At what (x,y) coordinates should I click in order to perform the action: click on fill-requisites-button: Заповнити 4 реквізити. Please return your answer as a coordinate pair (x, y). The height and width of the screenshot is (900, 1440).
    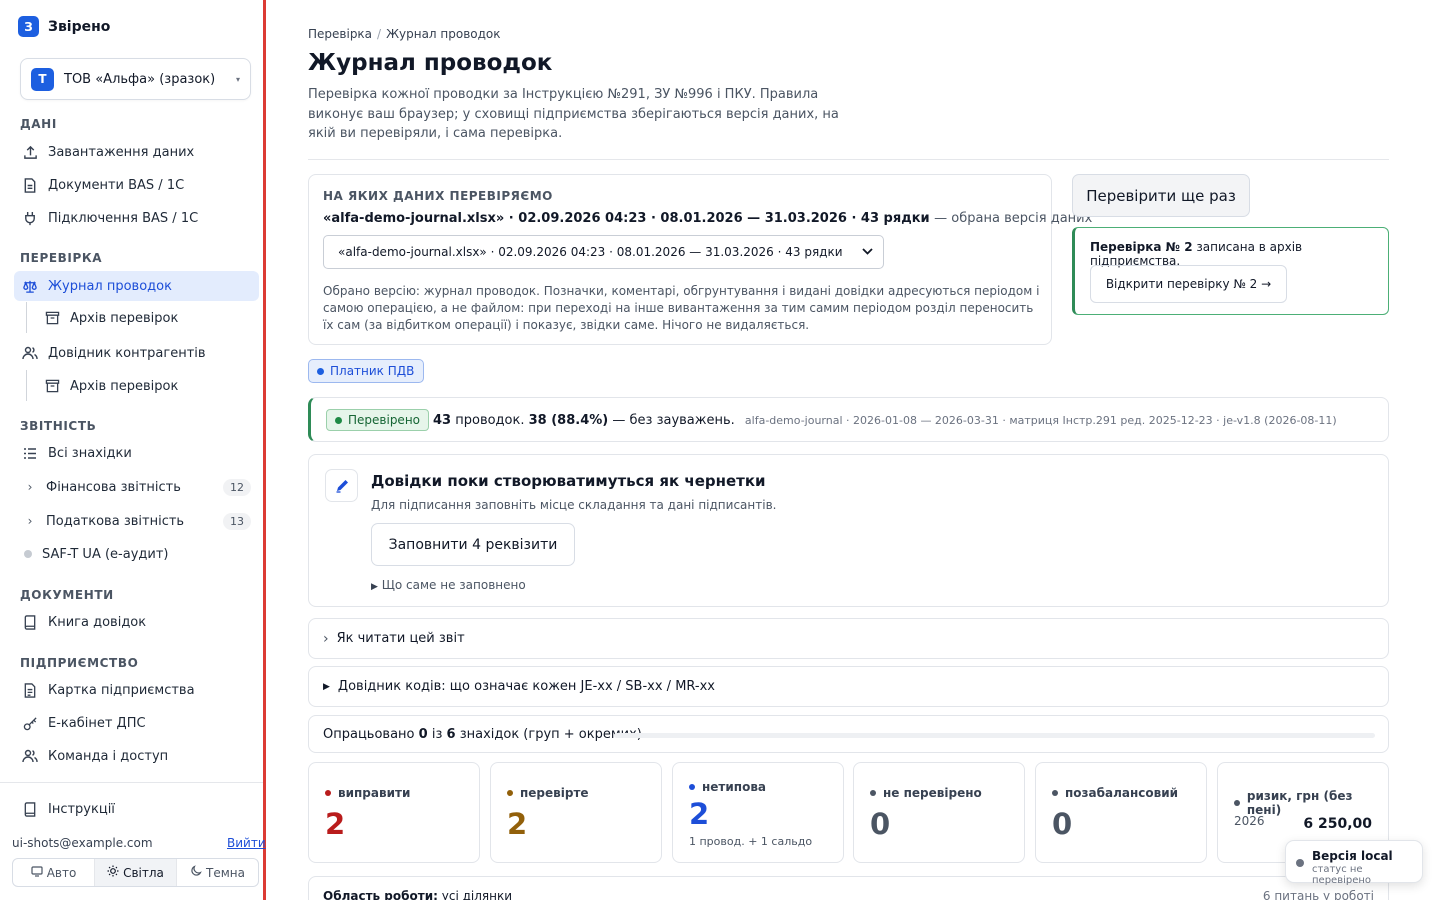
    Looking at the image, I should click on (473, 544).